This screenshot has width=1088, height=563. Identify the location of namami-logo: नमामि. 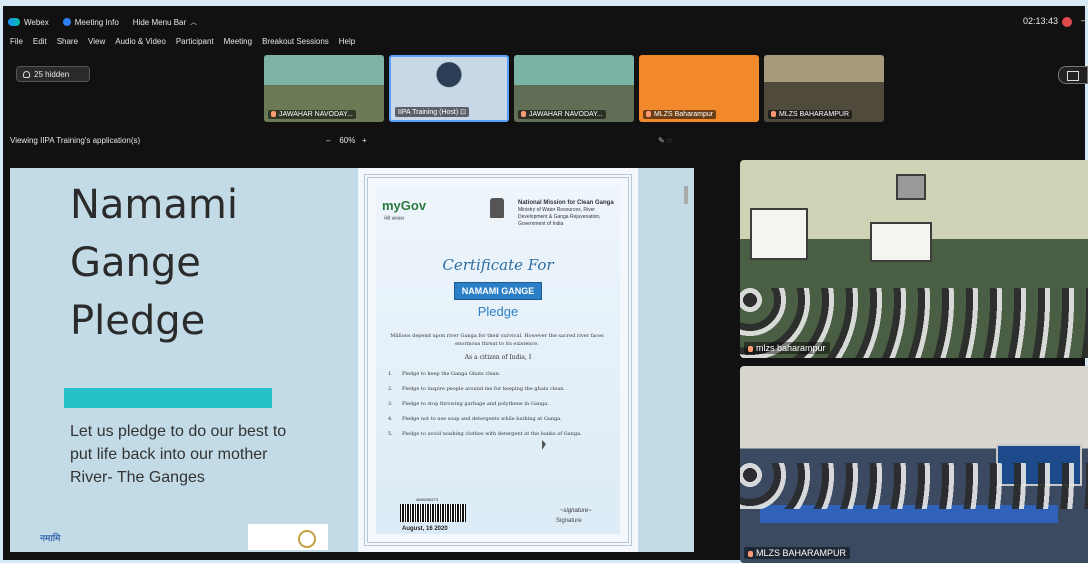
(50, 538).